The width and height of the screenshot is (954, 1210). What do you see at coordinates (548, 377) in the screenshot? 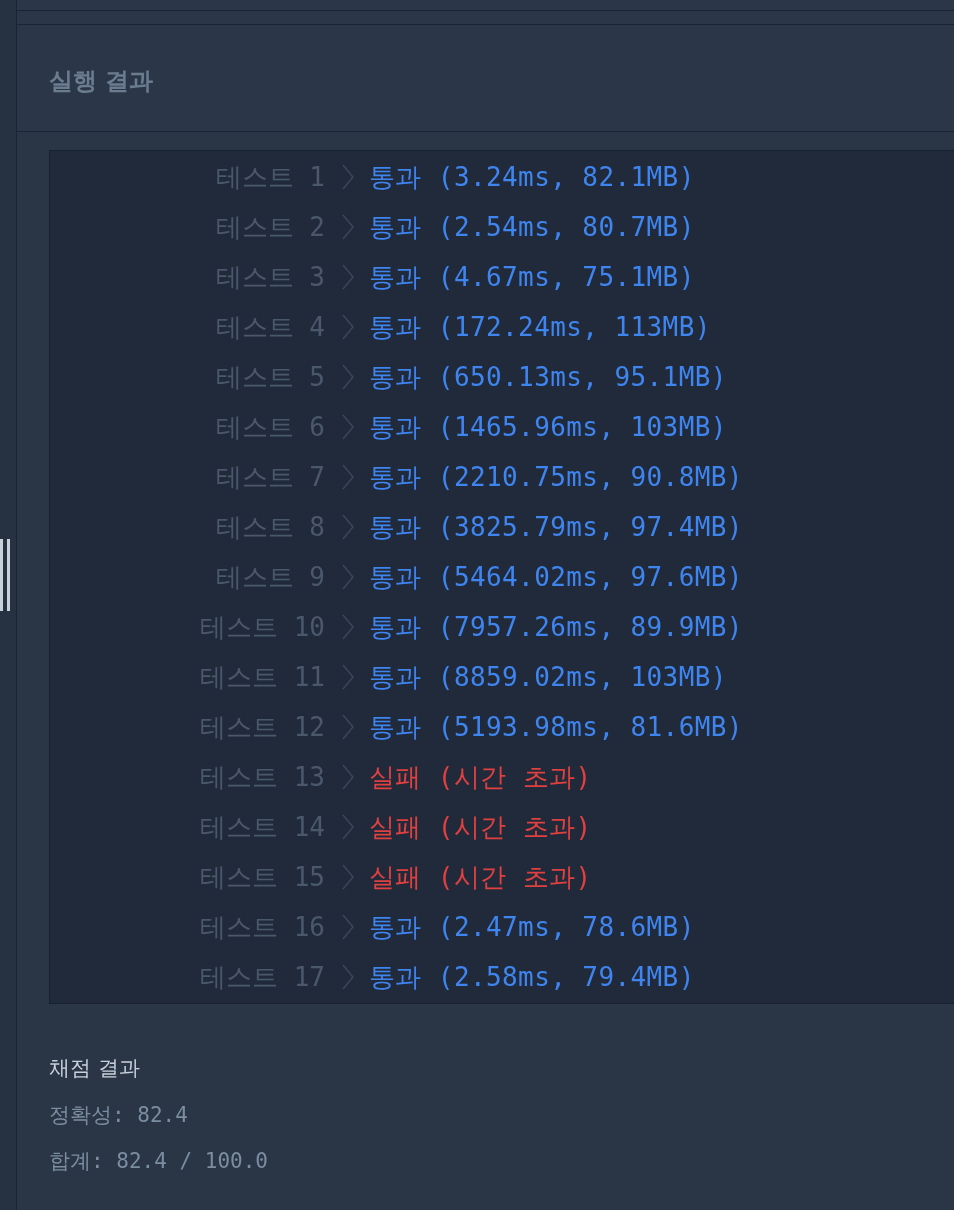
I see `test-result: 통과 (650.13ms, 95.1MB)` at bounding box center [548, 377].